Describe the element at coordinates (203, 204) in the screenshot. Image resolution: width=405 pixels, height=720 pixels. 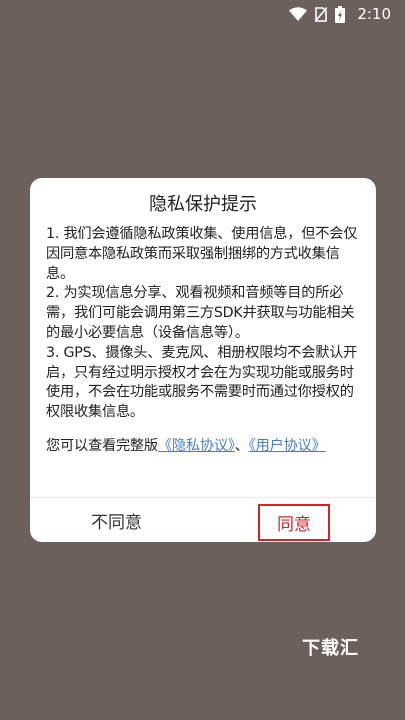
I see `dialog-title: 隐私保护提示` at that location.